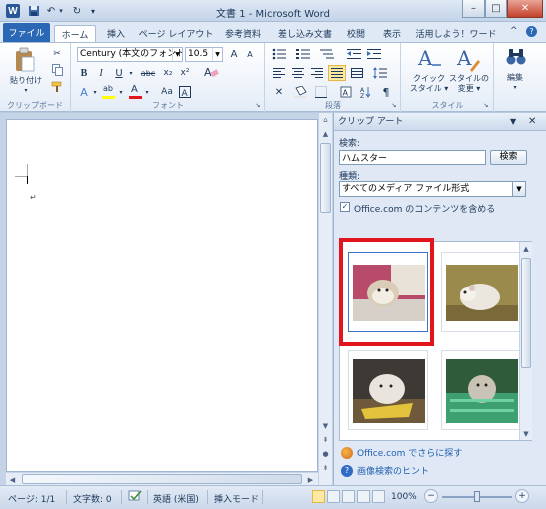 The width and height of the screenshot is (546, 509). I want to click on font-name-combo: Century (本文のフォント ▼, so click(130, 54).